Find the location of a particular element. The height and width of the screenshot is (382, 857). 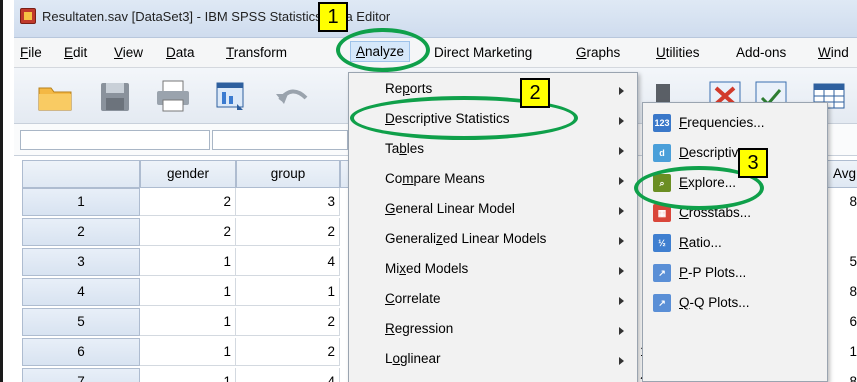

cell-avg: 1 is located at coordinates (841, 352).